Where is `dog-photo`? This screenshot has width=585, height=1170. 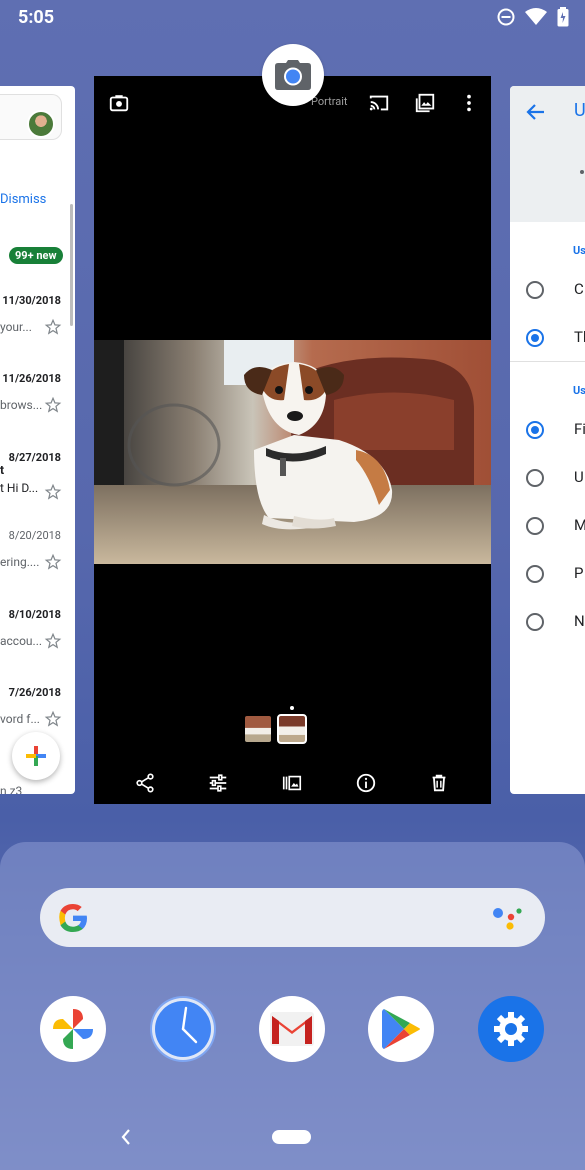
dog-photo is located at coordinates (292, 452).